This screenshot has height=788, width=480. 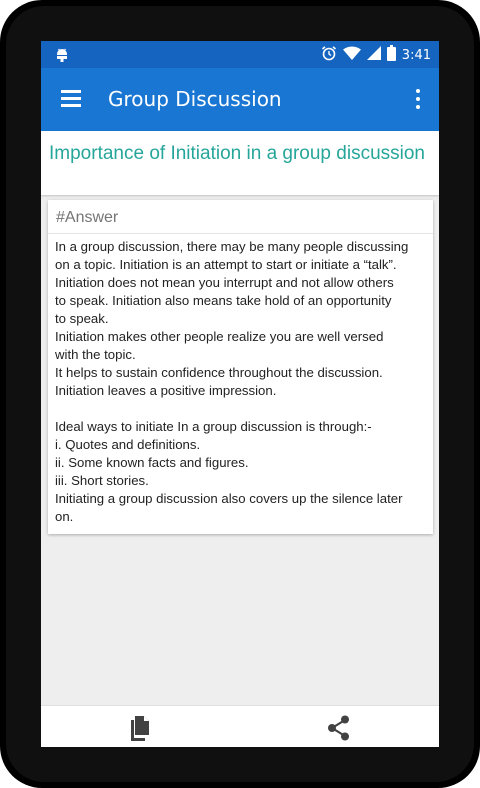 I want to click on answer-line: ii. Some known facts and figures., so click(x=152, y=462).